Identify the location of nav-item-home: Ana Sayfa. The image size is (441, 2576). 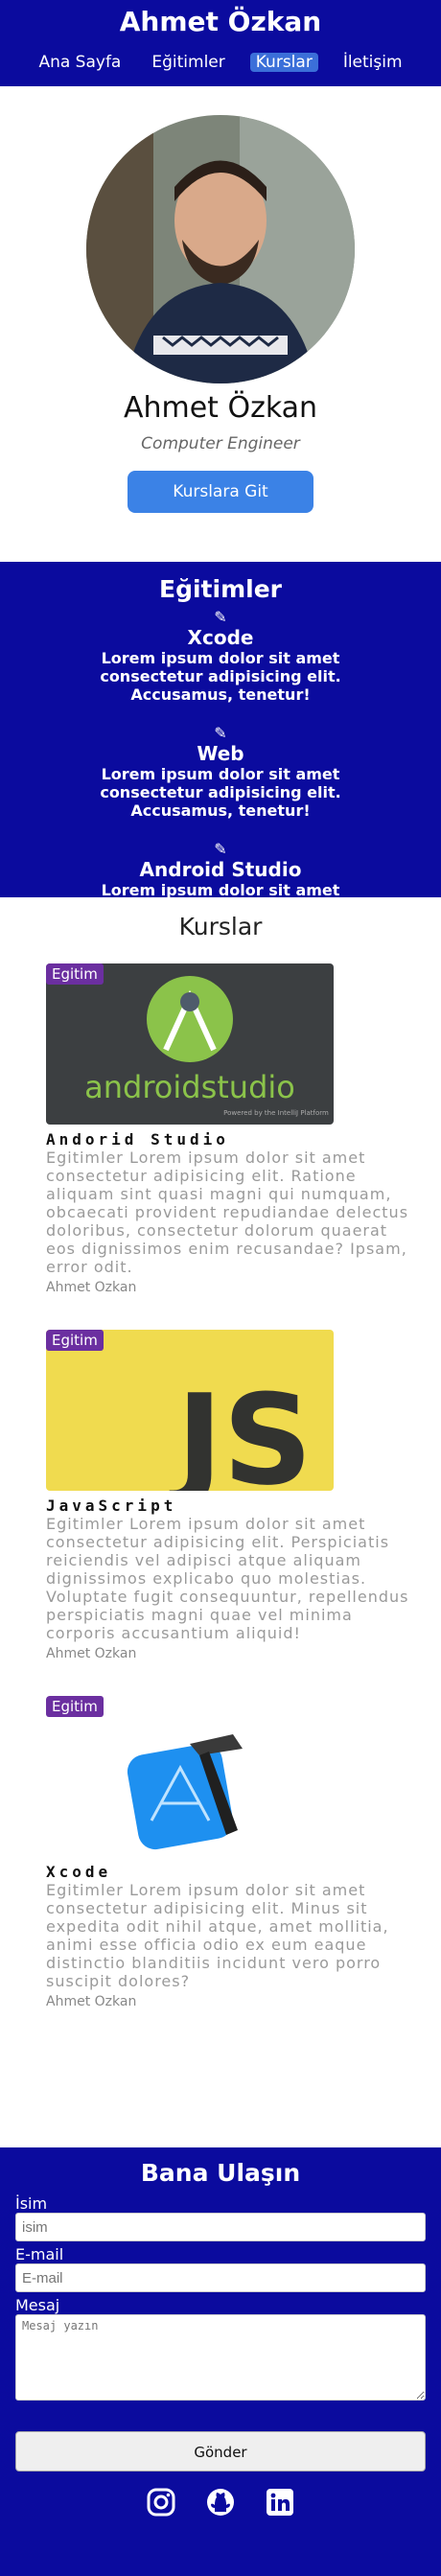
(80, 62).